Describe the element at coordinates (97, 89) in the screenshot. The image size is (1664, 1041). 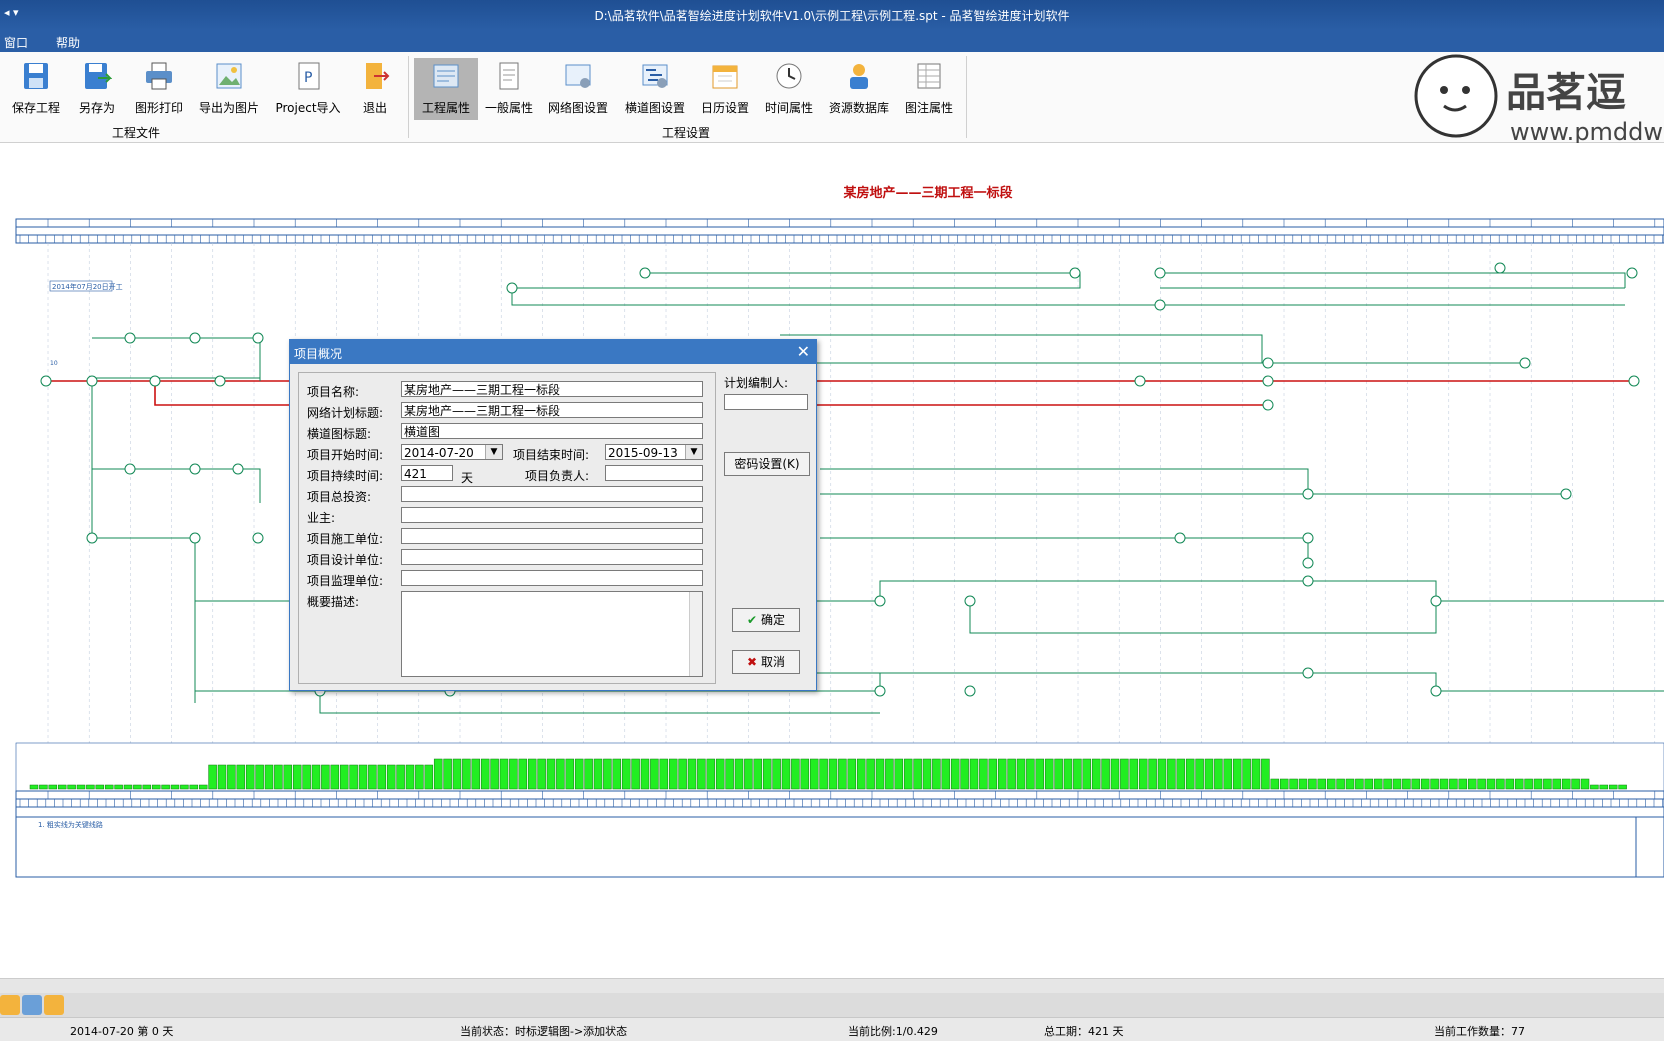
I see `save-as-button: 另存为` at that location.